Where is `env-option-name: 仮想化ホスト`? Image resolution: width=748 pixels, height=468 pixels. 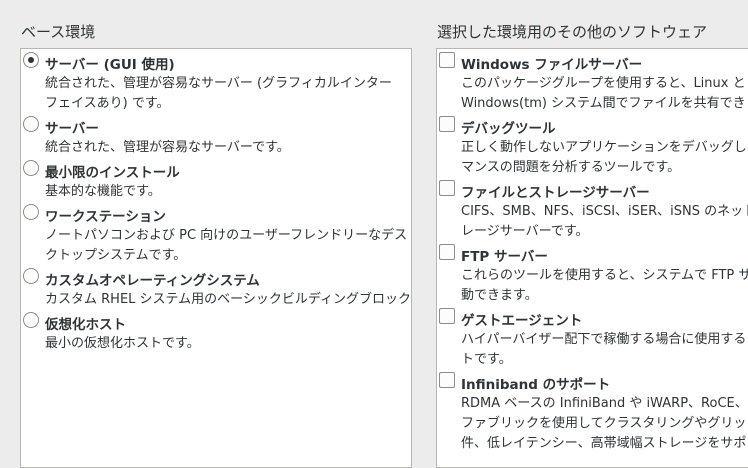
env-option-name: 仮想化ホスト is located at coordinates (85, 325).